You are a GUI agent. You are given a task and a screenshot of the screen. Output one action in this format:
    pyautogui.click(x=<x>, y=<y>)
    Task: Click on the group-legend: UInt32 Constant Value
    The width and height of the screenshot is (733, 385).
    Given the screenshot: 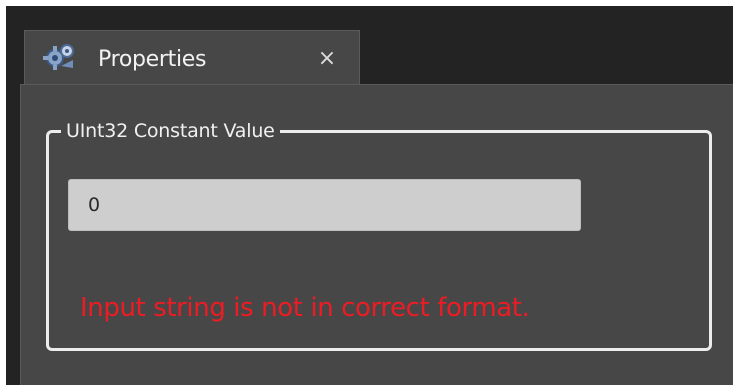 What is the action you would take?
    pyautogui.click(x=170, y=131)
    